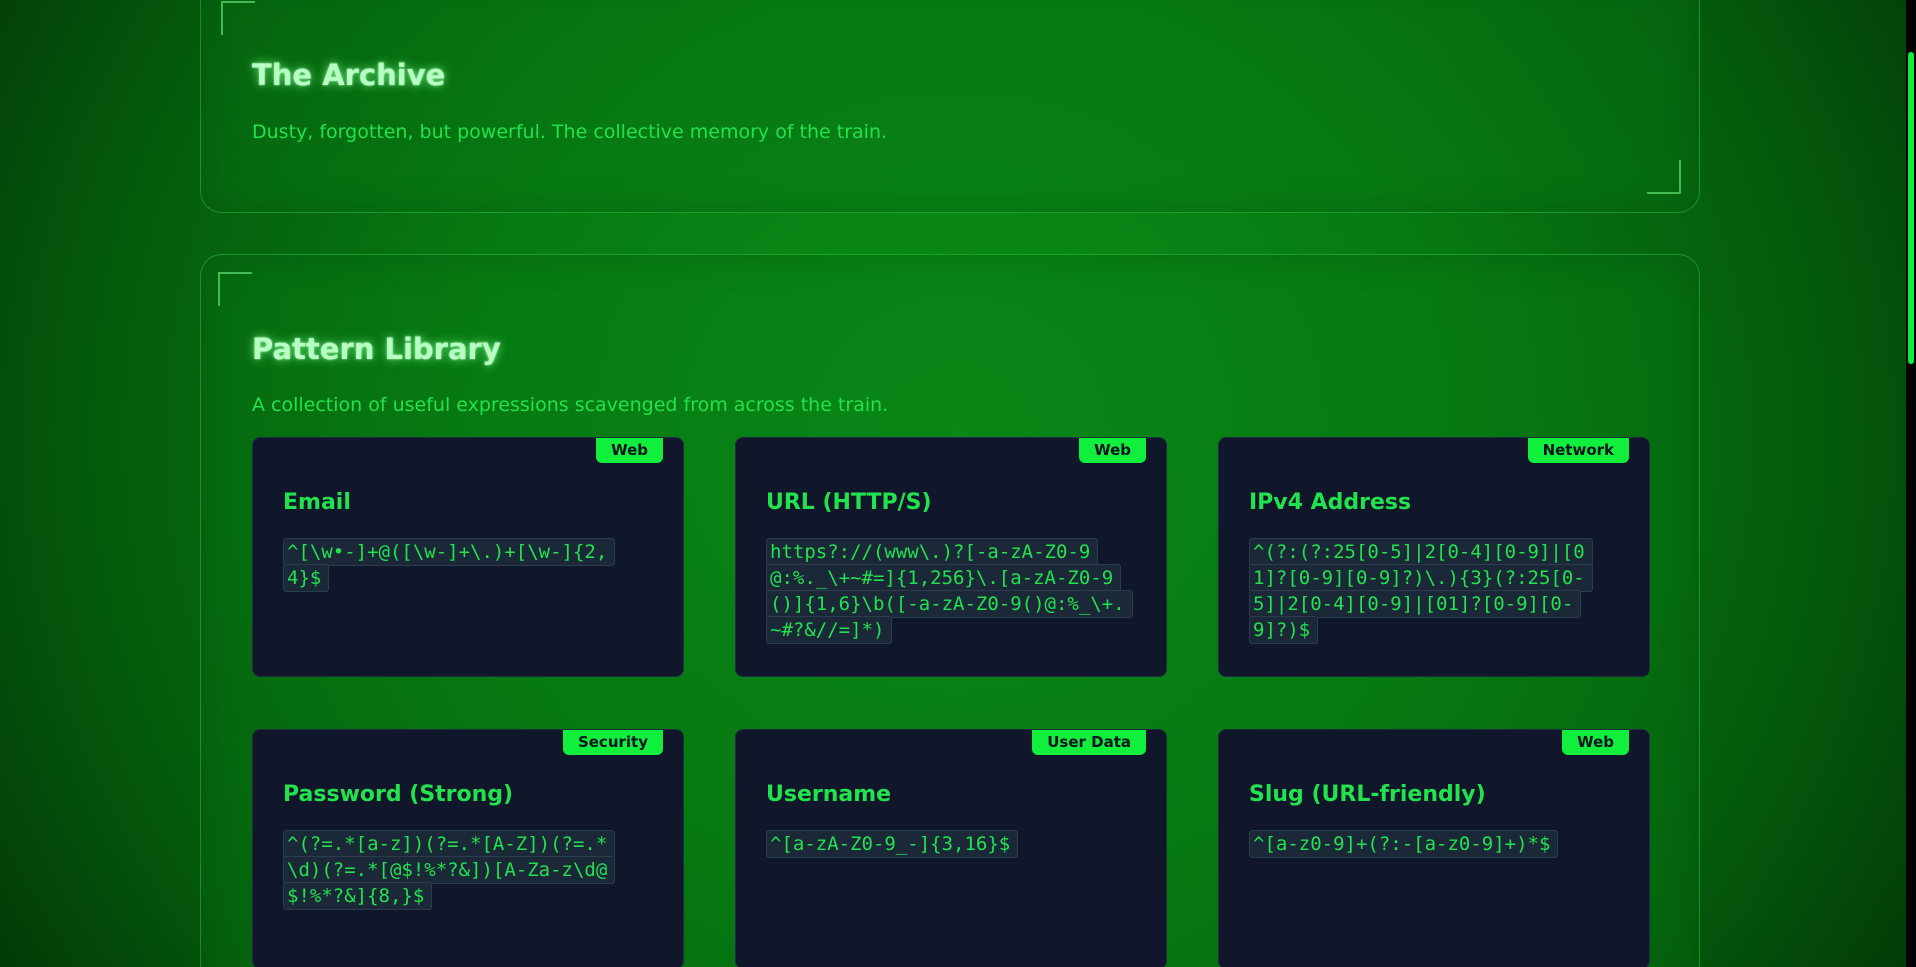 The height and width of the screenshot is (967, 1916). What do you see at coordinates (1089, 742) in the screenshot?
I see `category-tag: User Data` at bounding box center [1089, 742].